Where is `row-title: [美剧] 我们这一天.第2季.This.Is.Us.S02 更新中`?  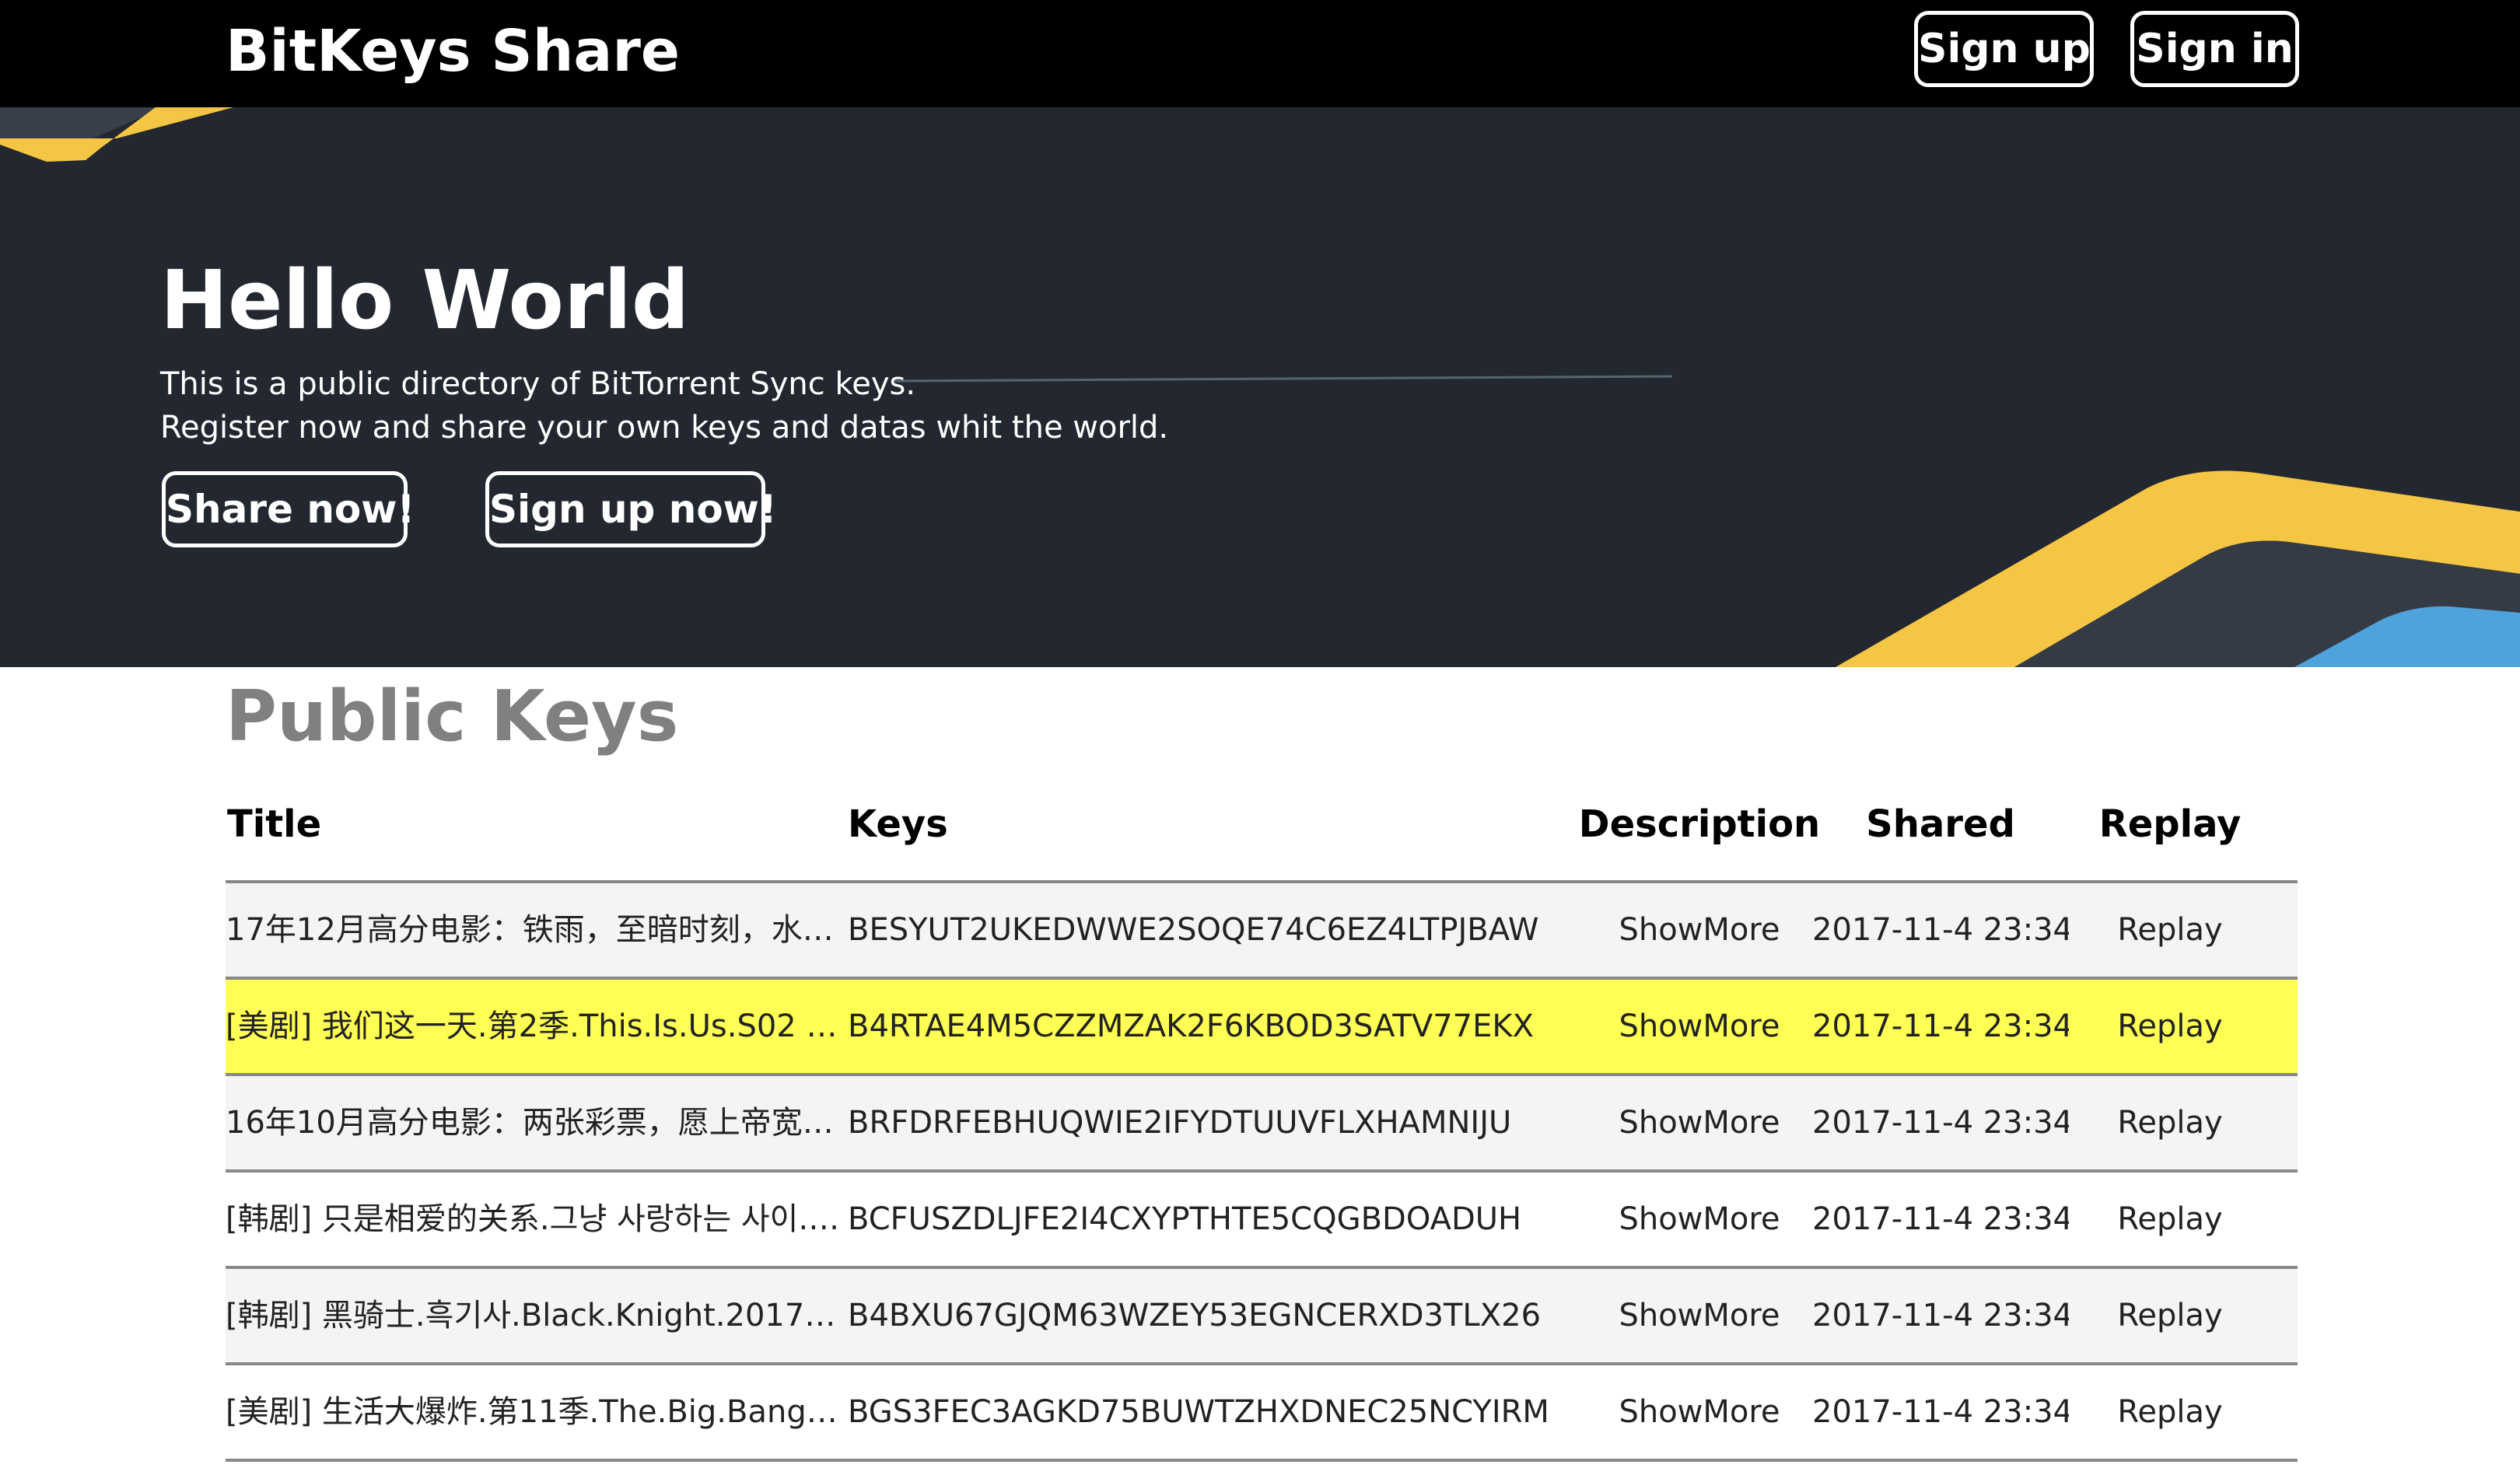
row-title: [美剧] 我们这一天.第2季.This.Is.Us.S02 更新中 is located at coordinates (535, 1026).